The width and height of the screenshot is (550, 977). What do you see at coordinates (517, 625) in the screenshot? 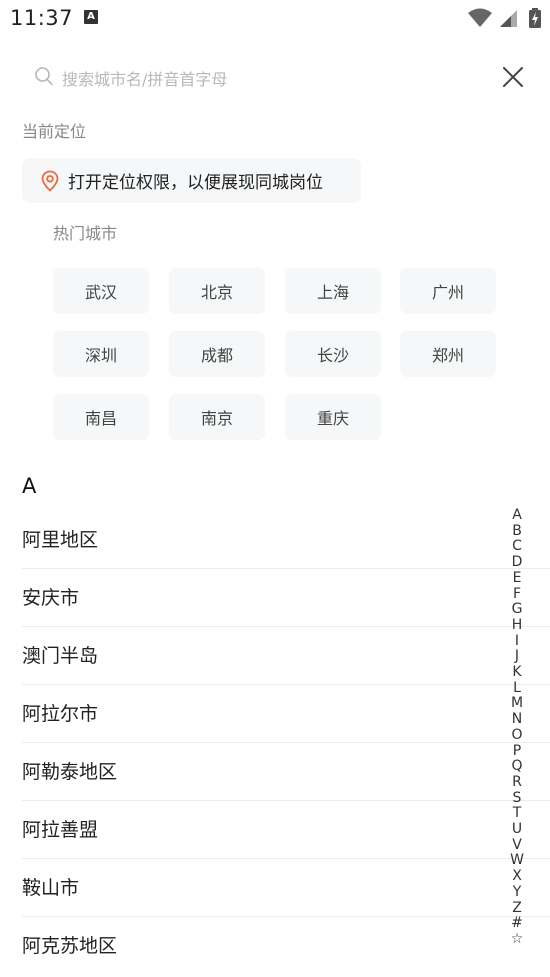
I see `index-letter: H` at bounding box center [517, 625].